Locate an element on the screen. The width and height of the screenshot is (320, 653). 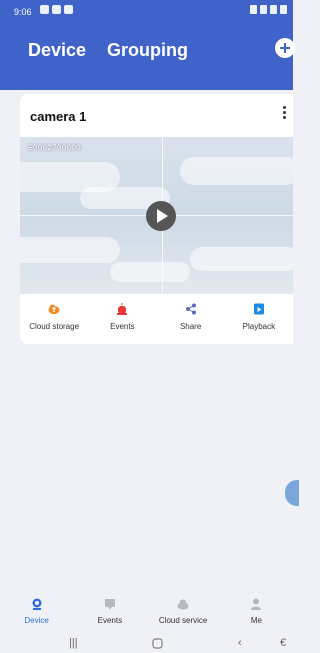
events-icon is located at coordinates (109, 604).